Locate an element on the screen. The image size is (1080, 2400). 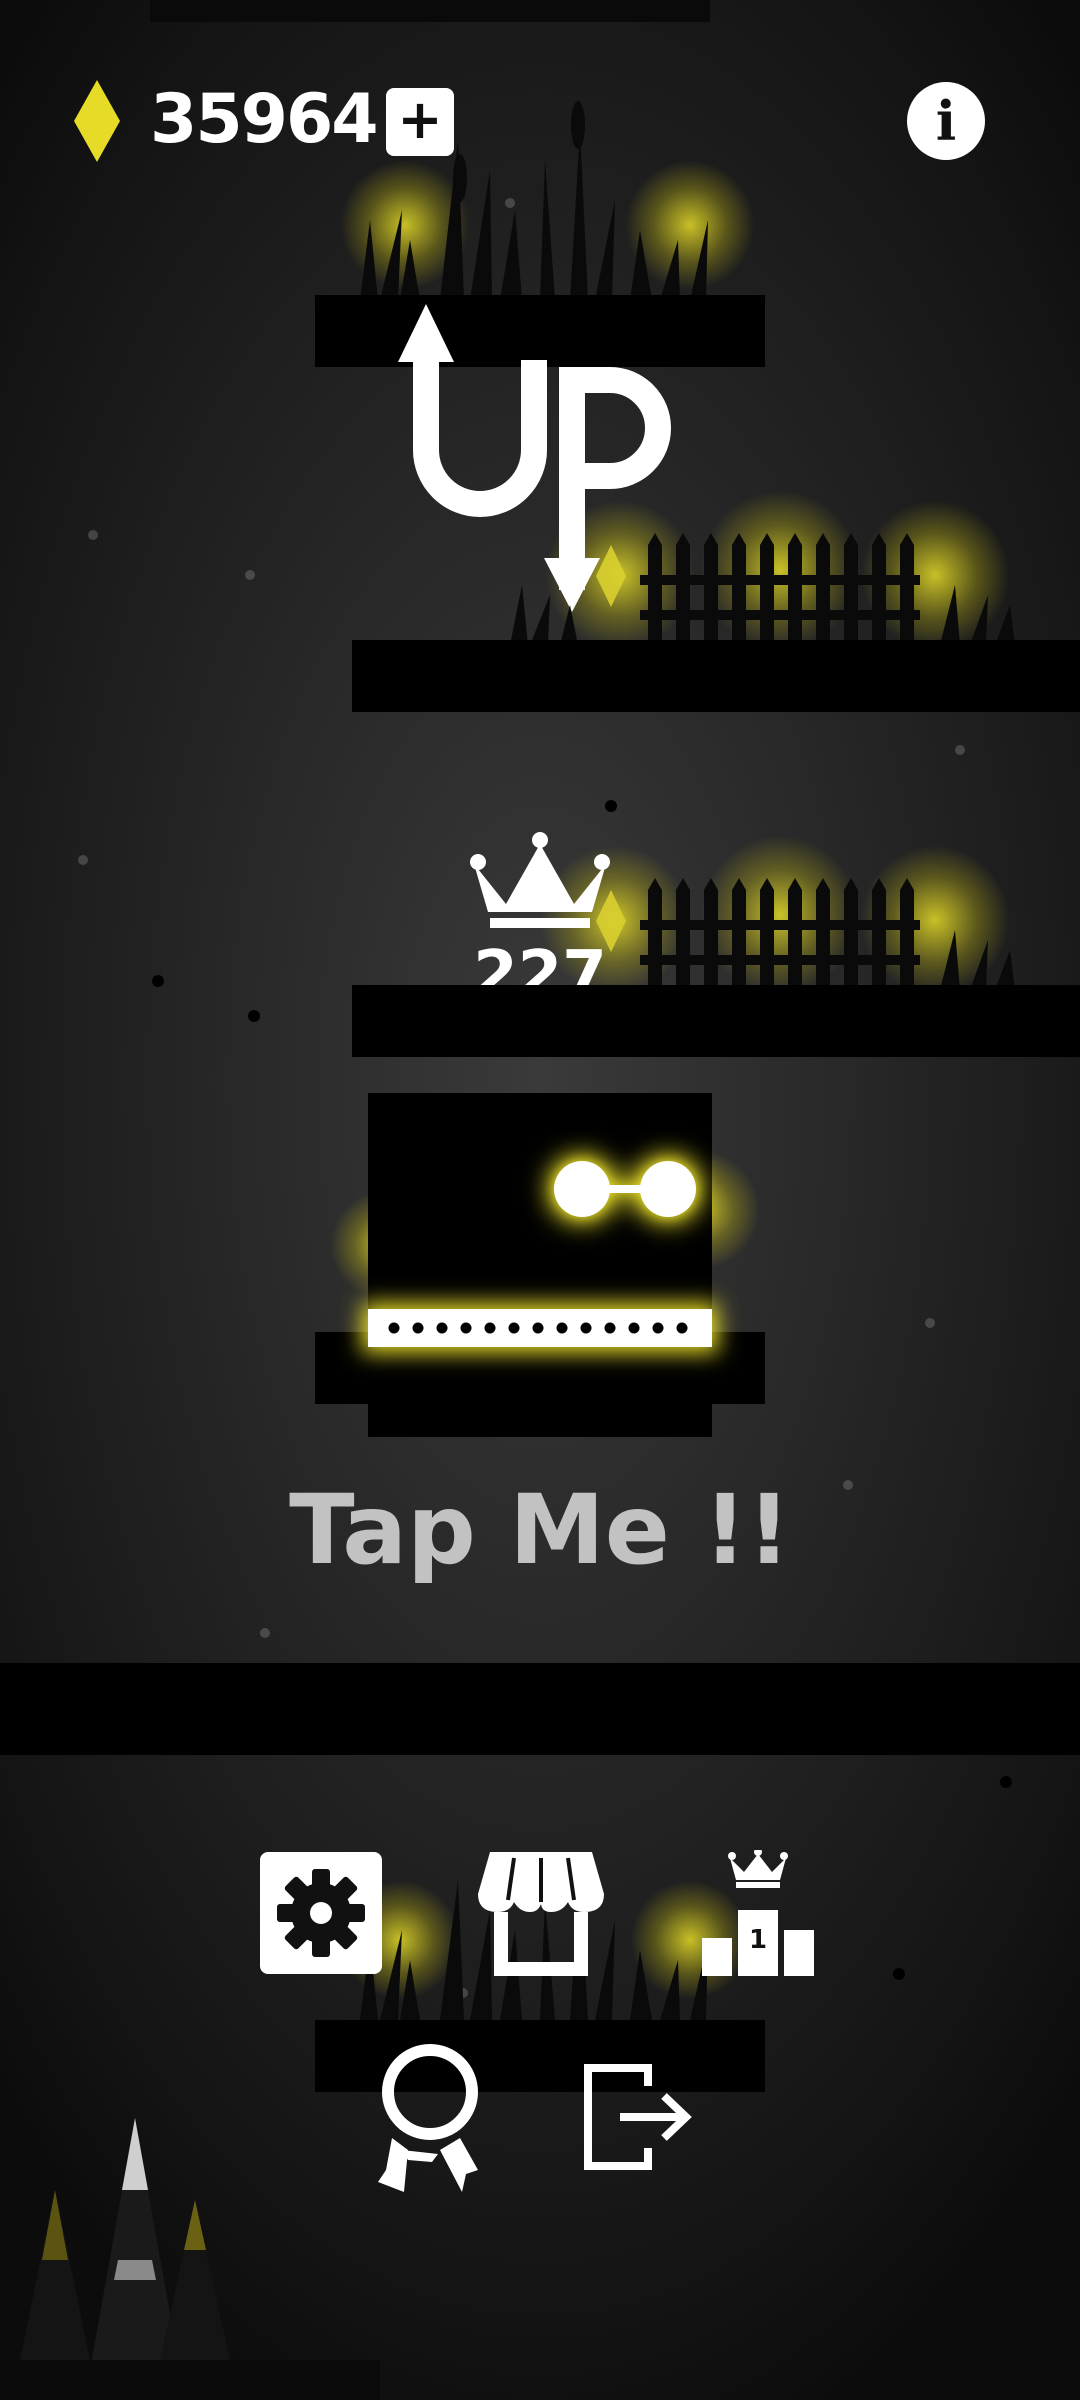
svg-text: 1 is located at coordinates (758, 1940).